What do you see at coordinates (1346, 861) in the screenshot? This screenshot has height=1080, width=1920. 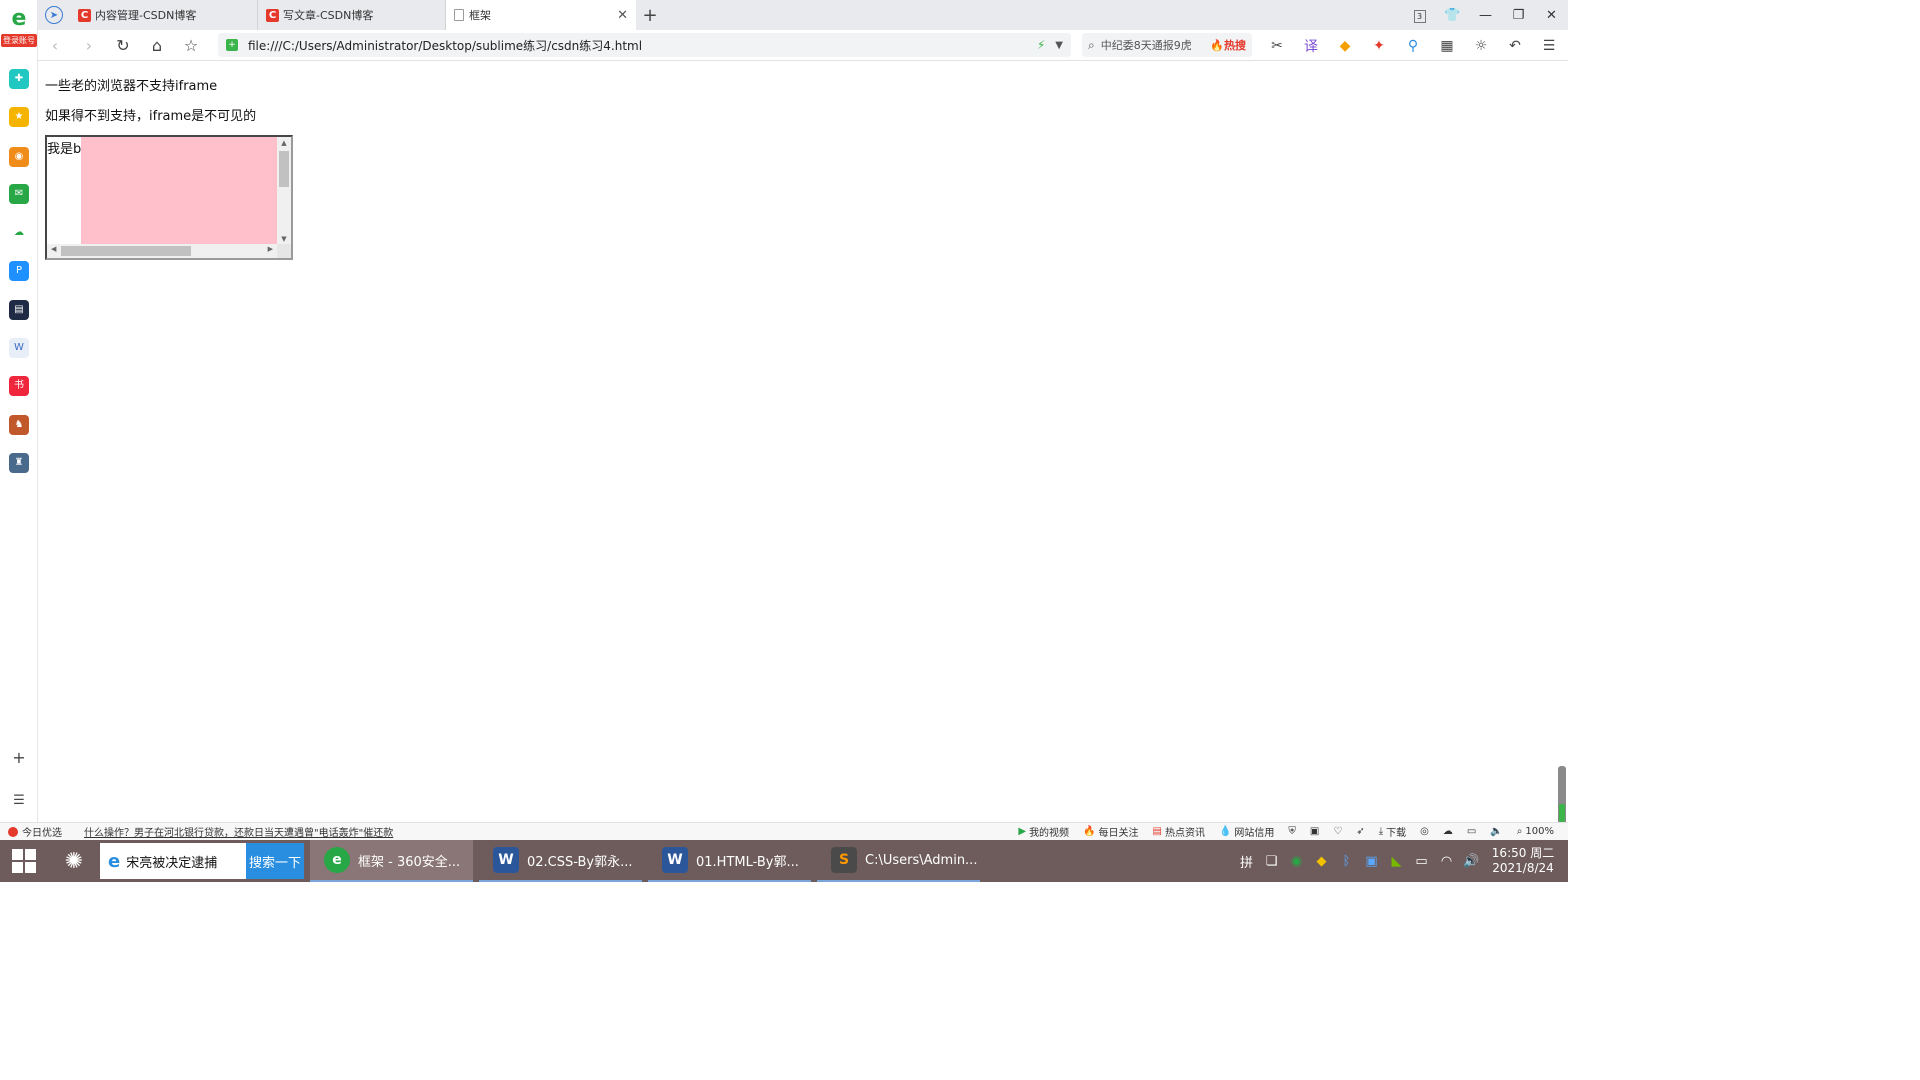 I see `bluetooth-icon: ᛒ` at bounding box center [1346, 861].